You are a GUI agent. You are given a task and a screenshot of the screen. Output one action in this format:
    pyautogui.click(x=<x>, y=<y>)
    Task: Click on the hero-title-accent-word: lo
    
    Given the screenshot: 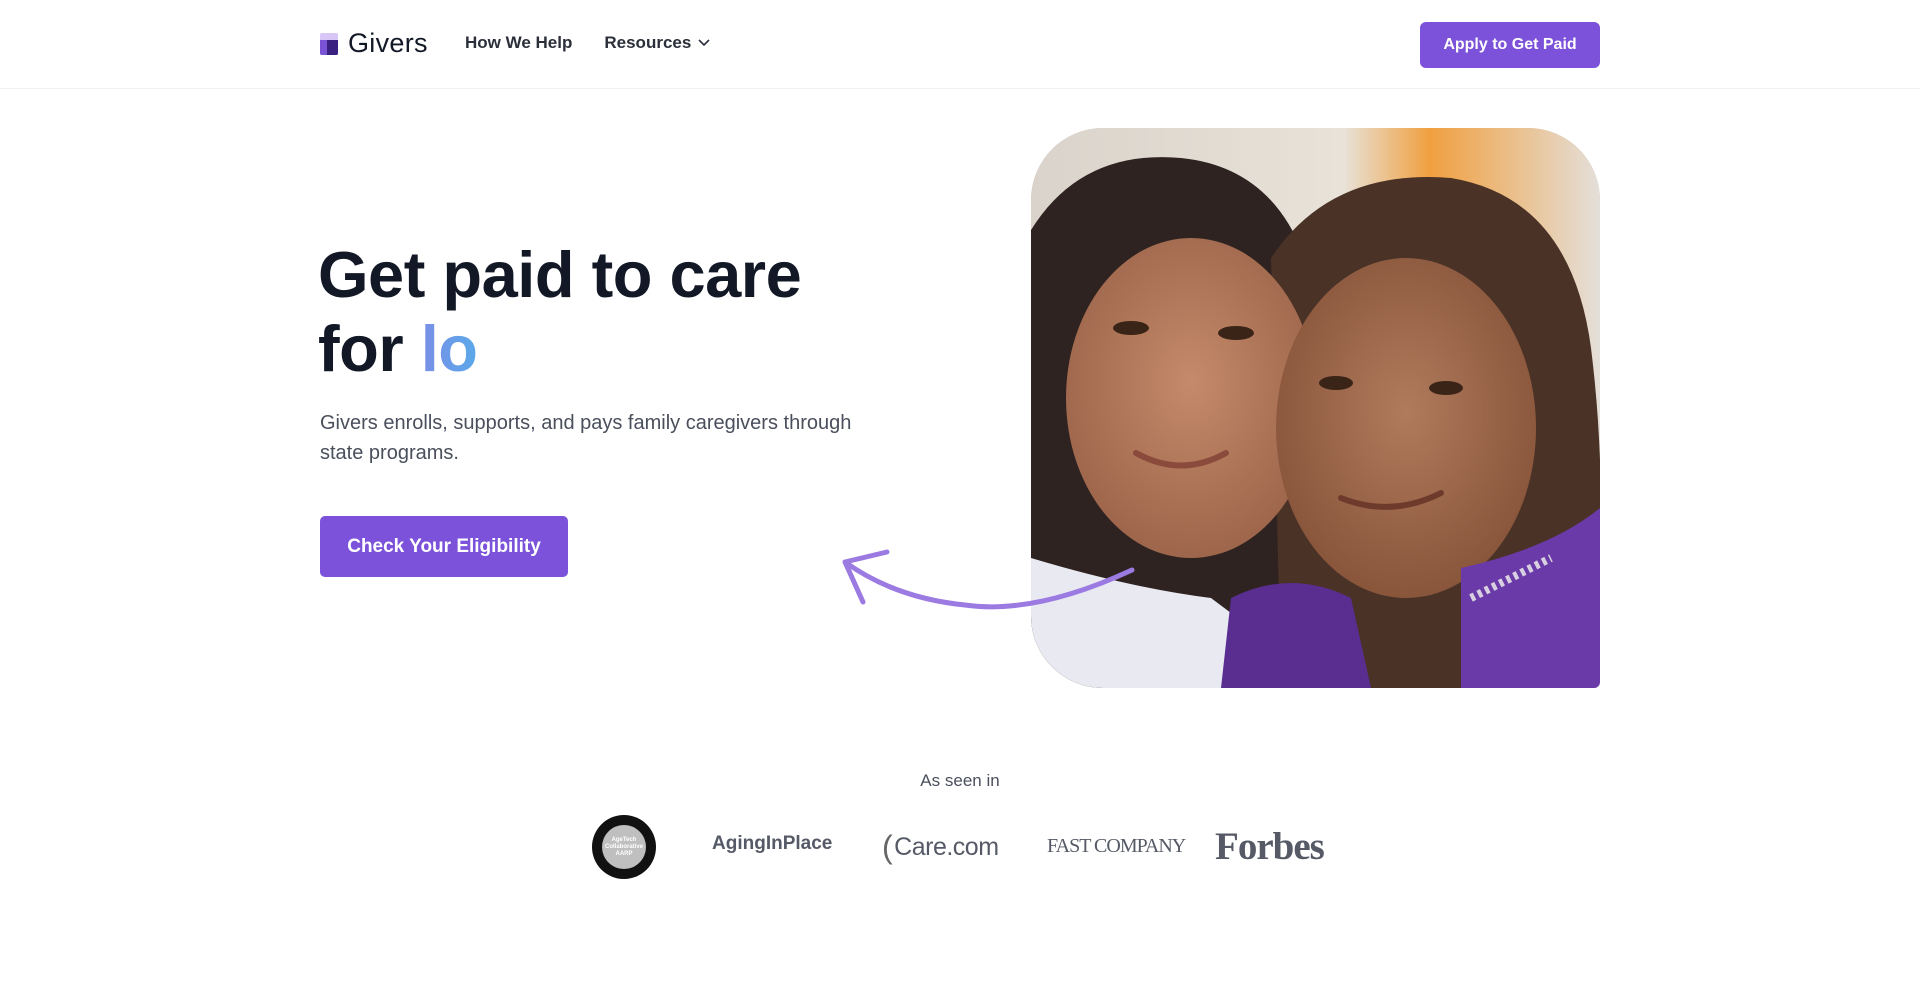 What is the action you would take?
    pyautogui.click(x=449, y=348)
    